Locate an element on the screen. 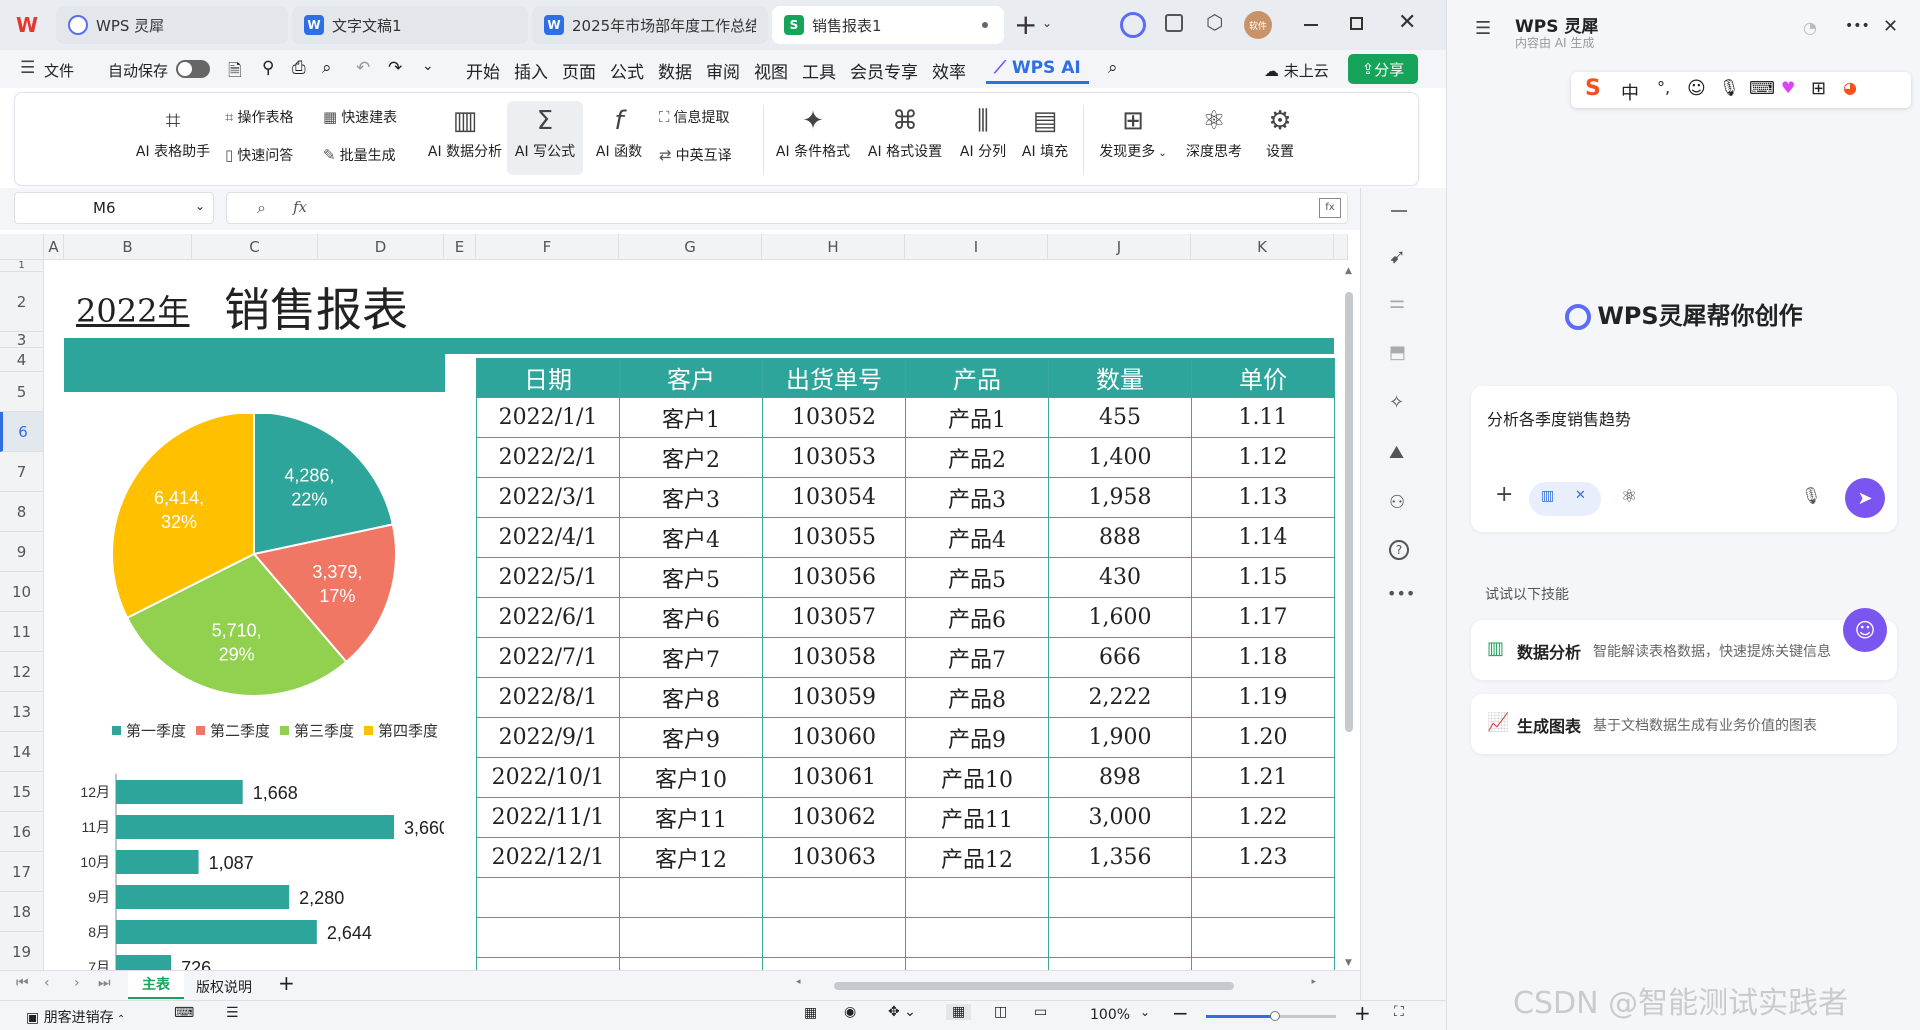 This screenshot has width=1920, height=1030. more-chevron-icon: ⌄ is located at coordinates (428, 66).